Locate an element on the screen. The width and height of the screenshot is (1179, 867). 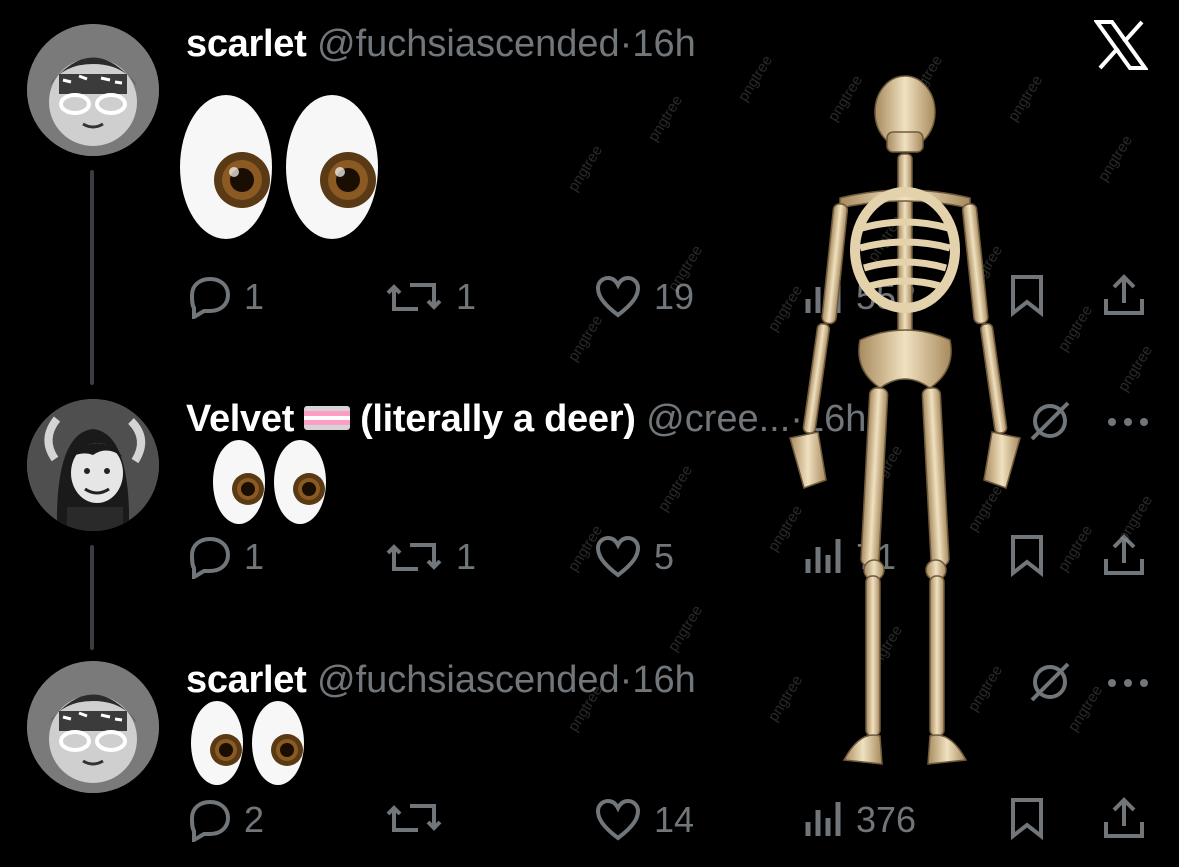
views-button: 376 is located at coordinates (860, 820).